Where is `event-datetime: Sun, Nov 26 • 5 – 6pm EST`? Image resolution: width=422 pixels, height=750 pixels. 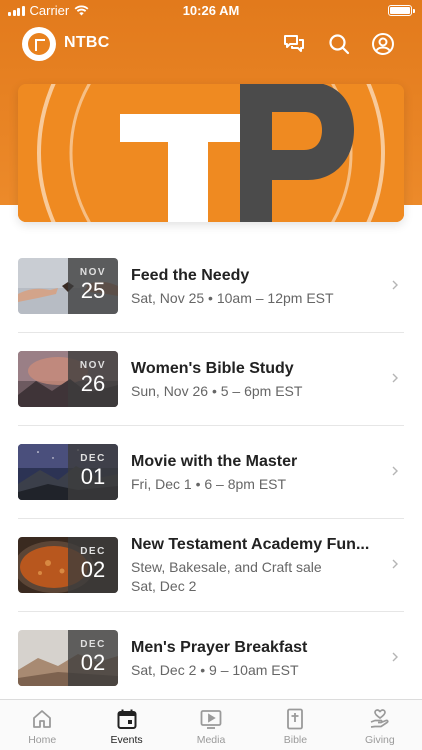 event-datetime: Sun, Nov 26 • 5 – 6pm EST is located at coordinates (217, 391).